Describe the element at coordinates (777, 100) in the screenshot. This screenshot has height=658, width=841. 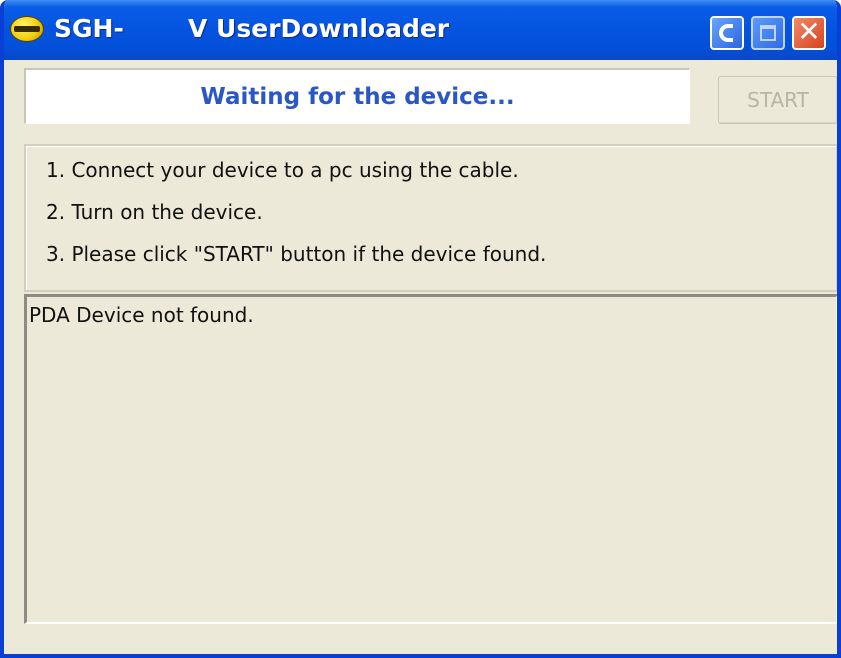
I see `start-button: START` at that location.